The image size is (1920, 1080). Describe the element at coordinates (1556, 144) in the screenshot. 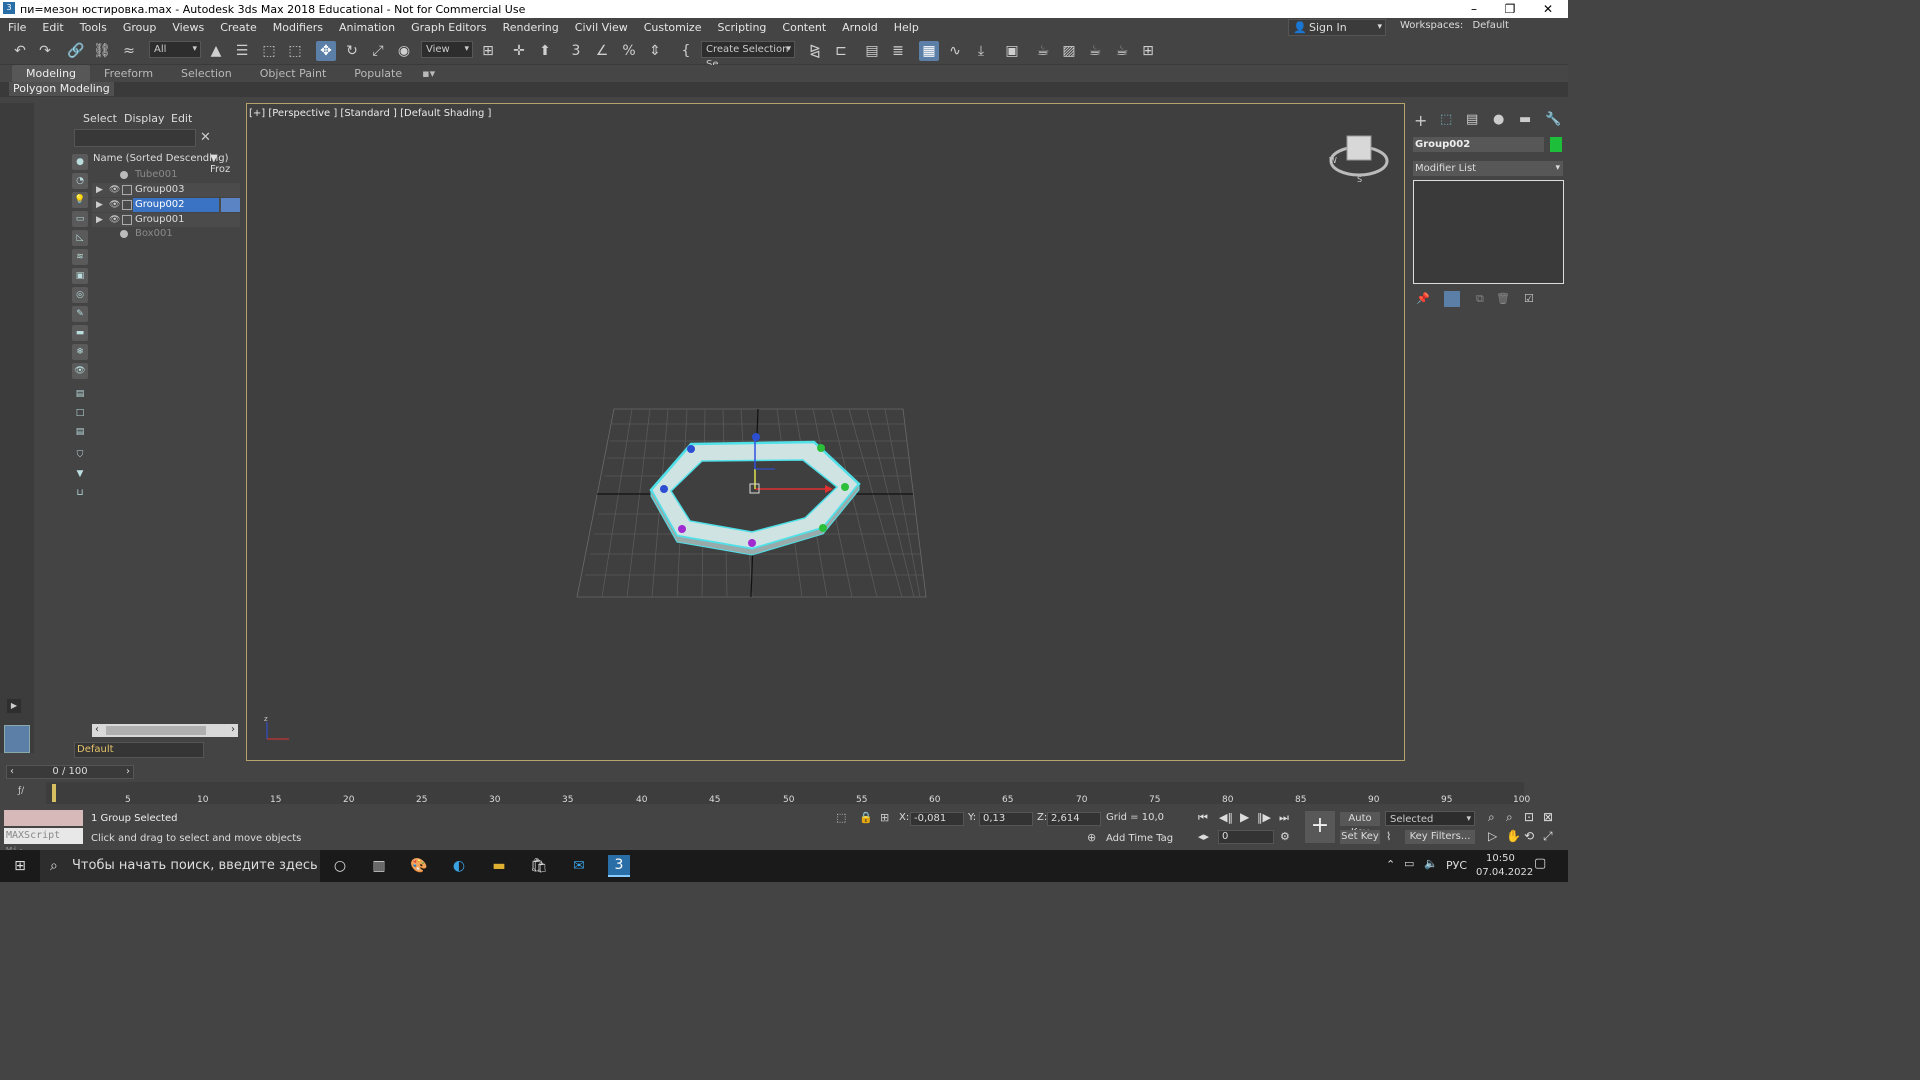

I see `object-color-swatch` at that location.